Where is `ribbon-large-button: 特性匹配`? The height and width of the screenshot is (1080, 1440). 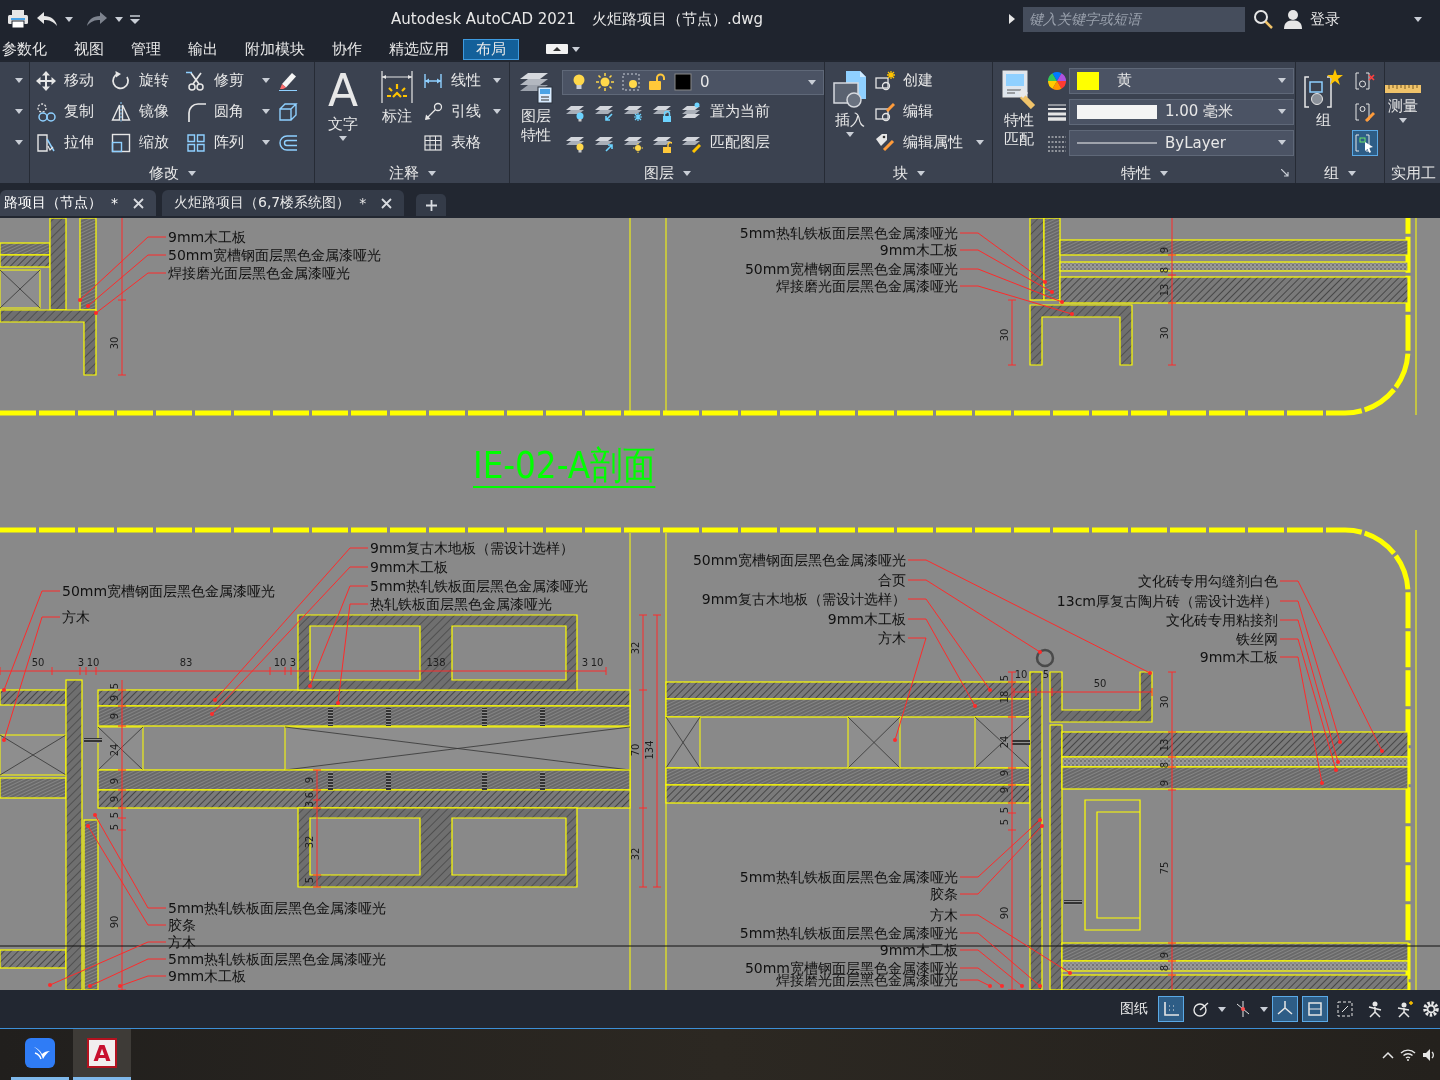
ribbon-large-button: 特性匹配 is located at coordinates (1019, 111).